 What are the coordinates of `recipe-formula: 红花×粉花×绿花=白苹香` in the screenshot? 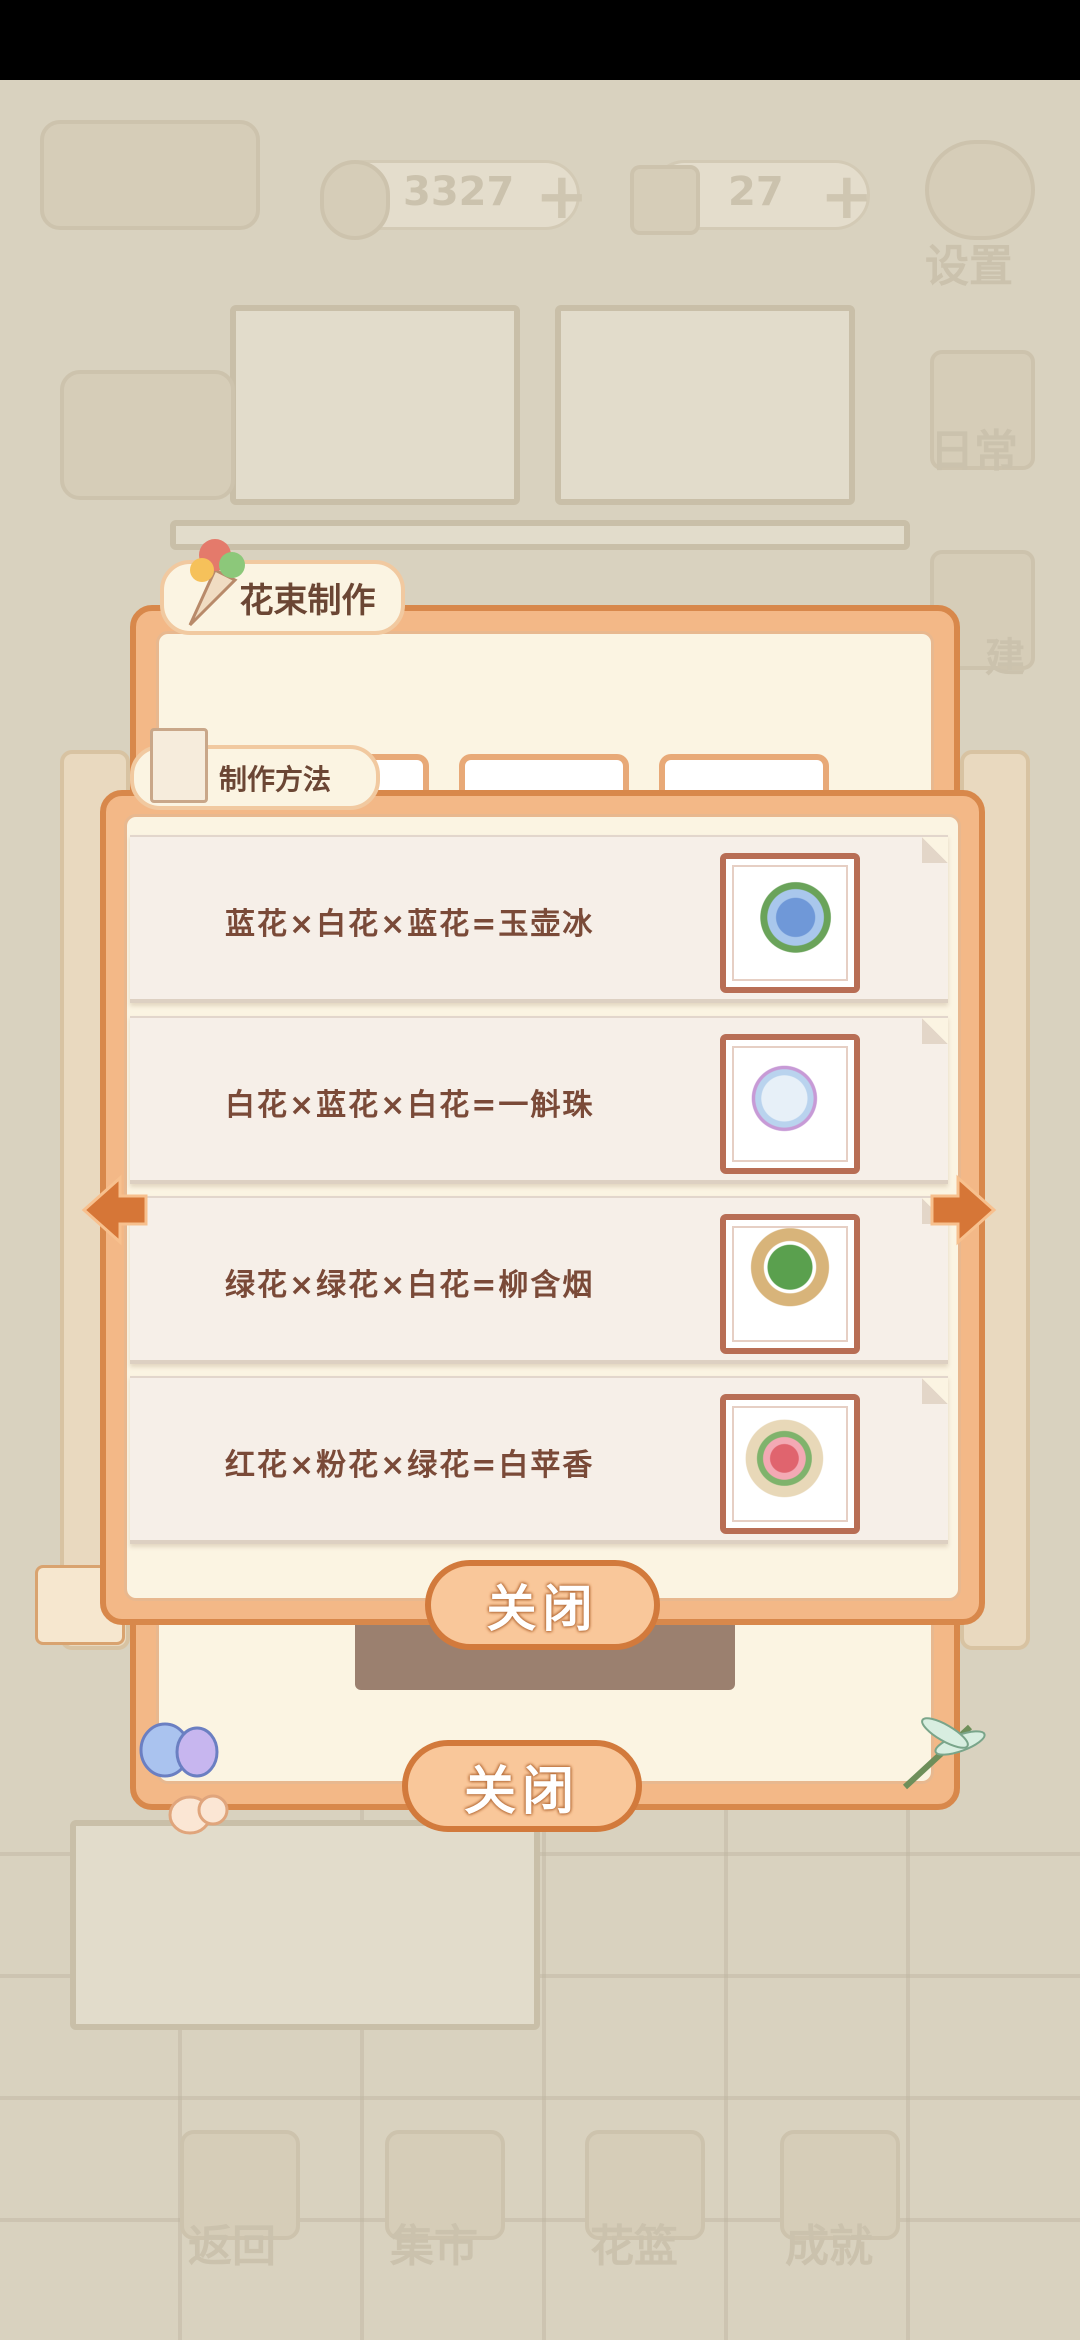 It's located at (410, 1465).